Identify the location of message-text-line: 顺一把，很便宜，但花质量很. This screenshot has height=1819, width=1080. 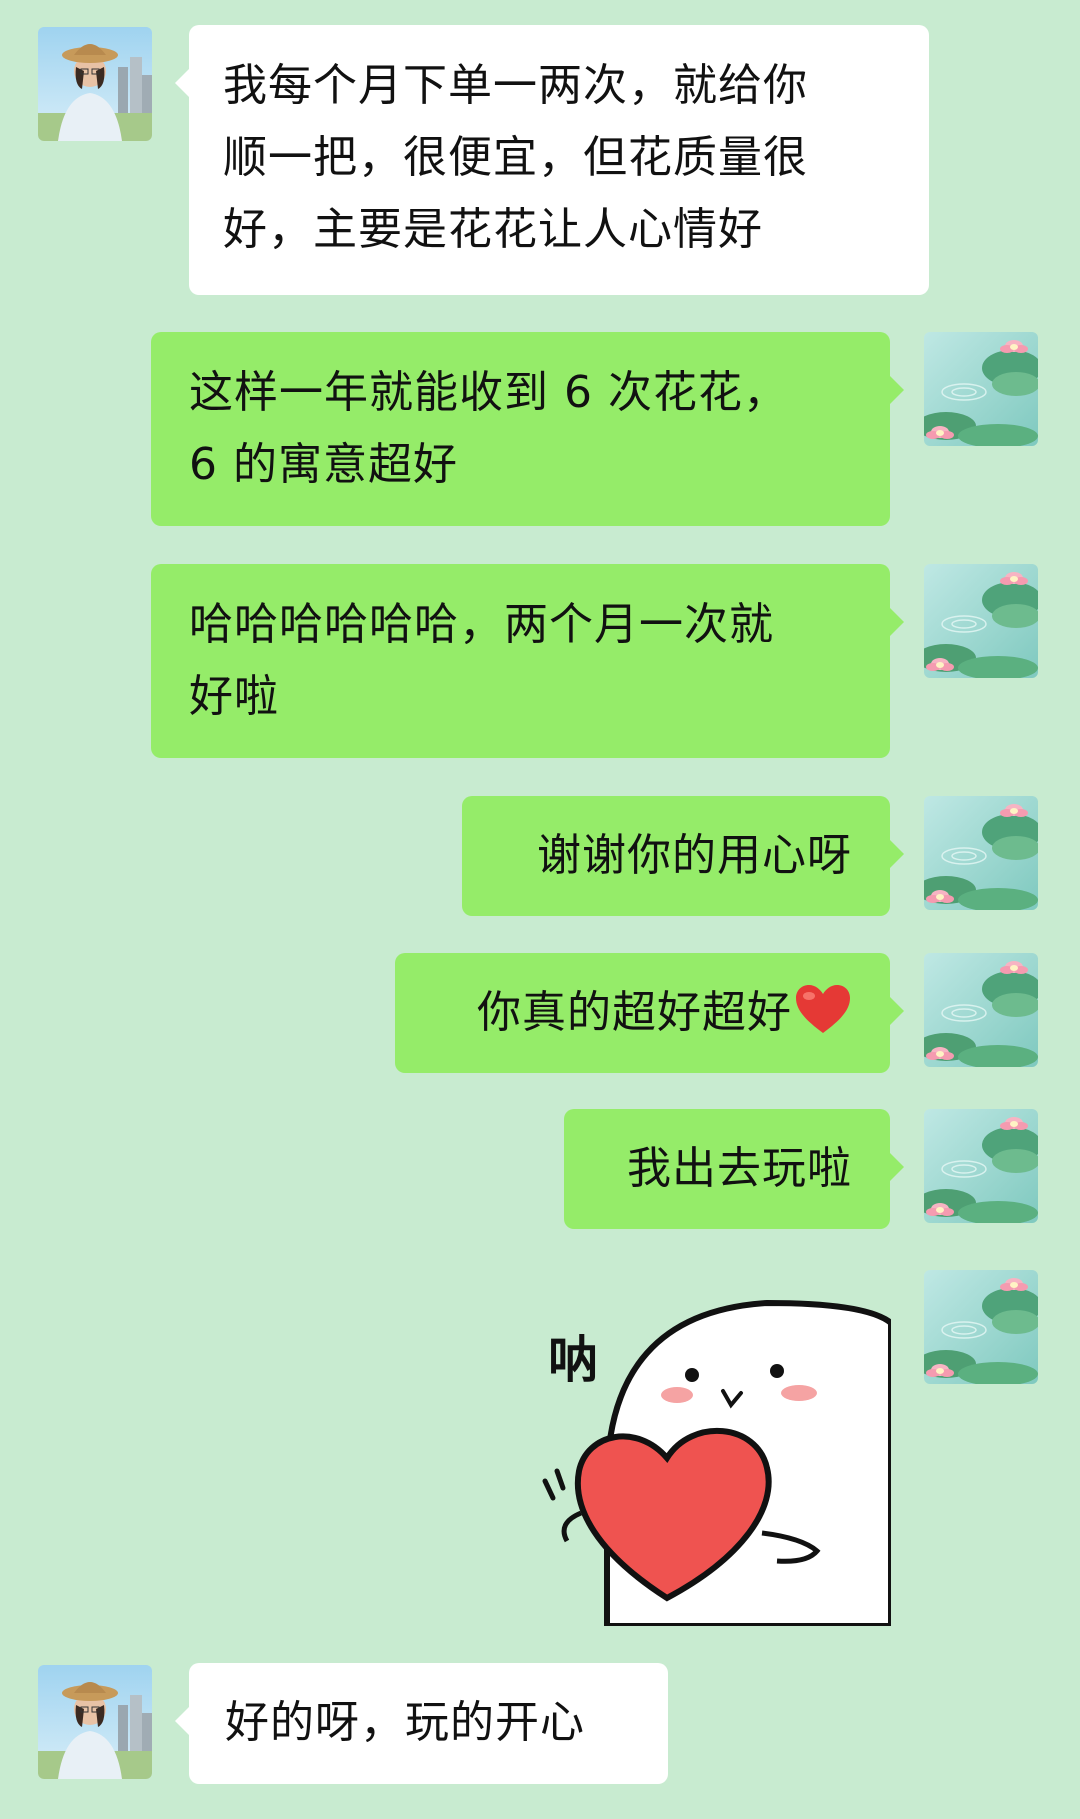
(515, 157).